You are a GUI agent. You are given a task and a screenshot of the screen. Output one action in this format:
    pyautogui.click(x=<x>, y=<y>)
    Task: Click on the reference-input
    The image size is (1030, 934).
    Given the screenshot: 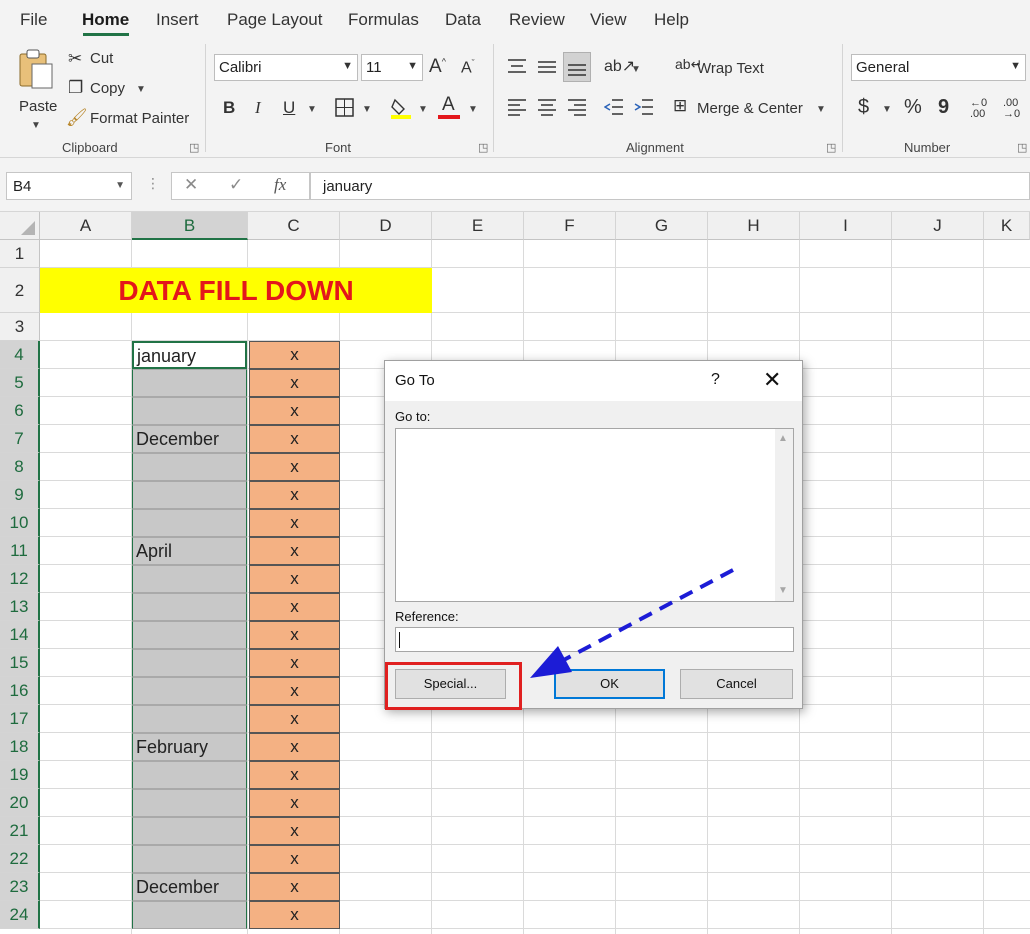 What is the action you would take?
    pyautogui.click(x=594, y=639)
    